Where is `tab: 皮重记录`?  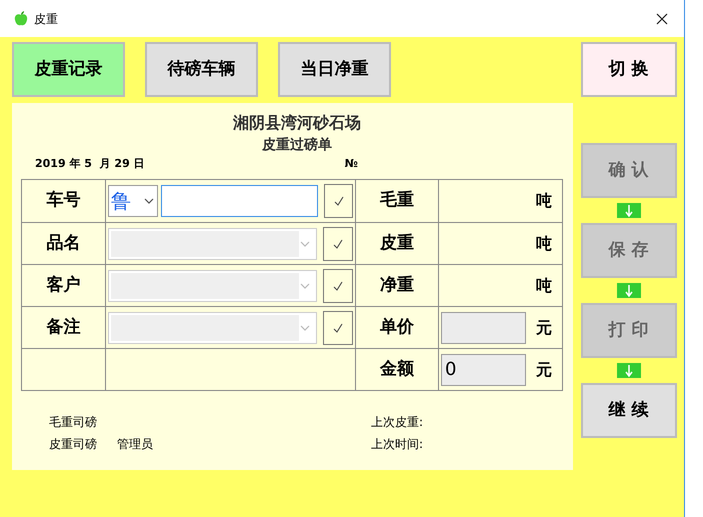 tab: 皮重记录 is located at coordinates (68, 69).